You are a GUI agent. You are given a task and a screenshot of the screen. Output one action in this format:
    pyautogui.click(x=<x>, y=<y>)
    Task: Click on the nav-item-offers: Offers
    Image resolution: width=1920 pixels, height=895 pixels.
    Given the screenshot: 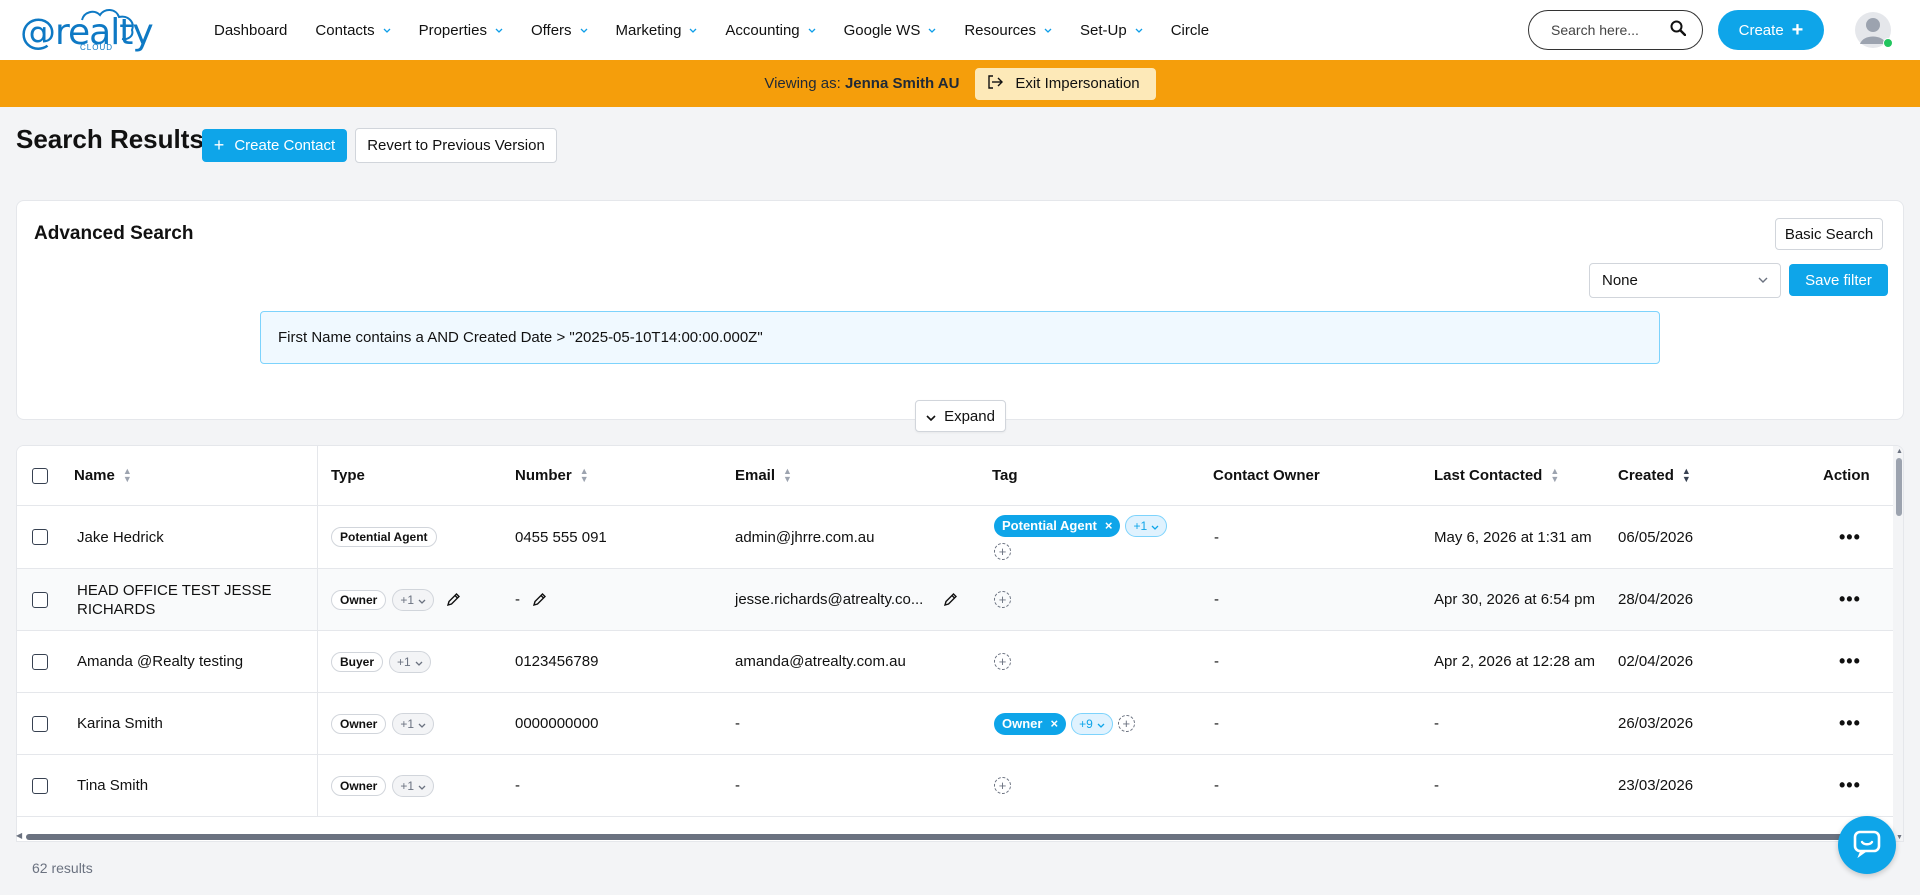 What is the action you would take?
    pyautogui.click(x=559, y=30)
    